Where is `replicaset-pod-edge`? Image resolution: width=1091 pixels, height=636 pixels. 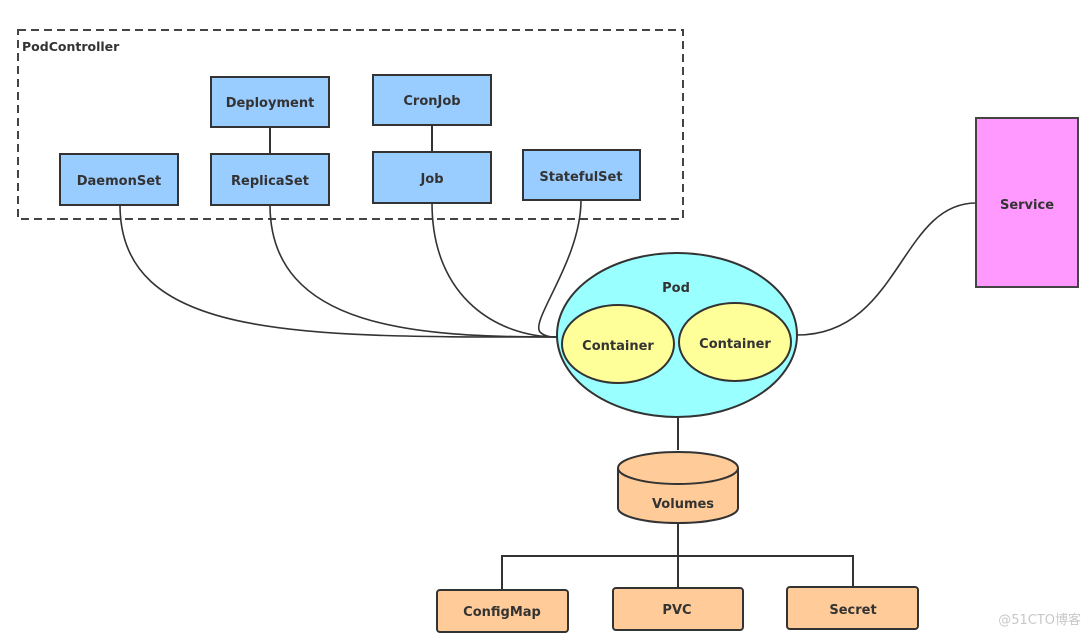 replicaset-pod-edge is located at coordinates (413, 271).